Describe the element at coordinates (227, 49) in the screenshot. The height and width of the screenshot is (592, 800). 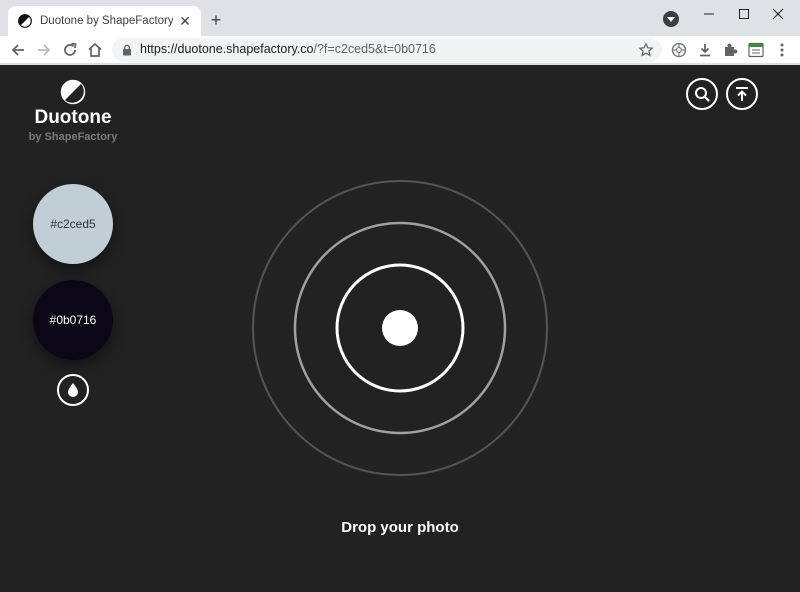
I see `url-host: https://duotone.shapefactory.co` at that location.